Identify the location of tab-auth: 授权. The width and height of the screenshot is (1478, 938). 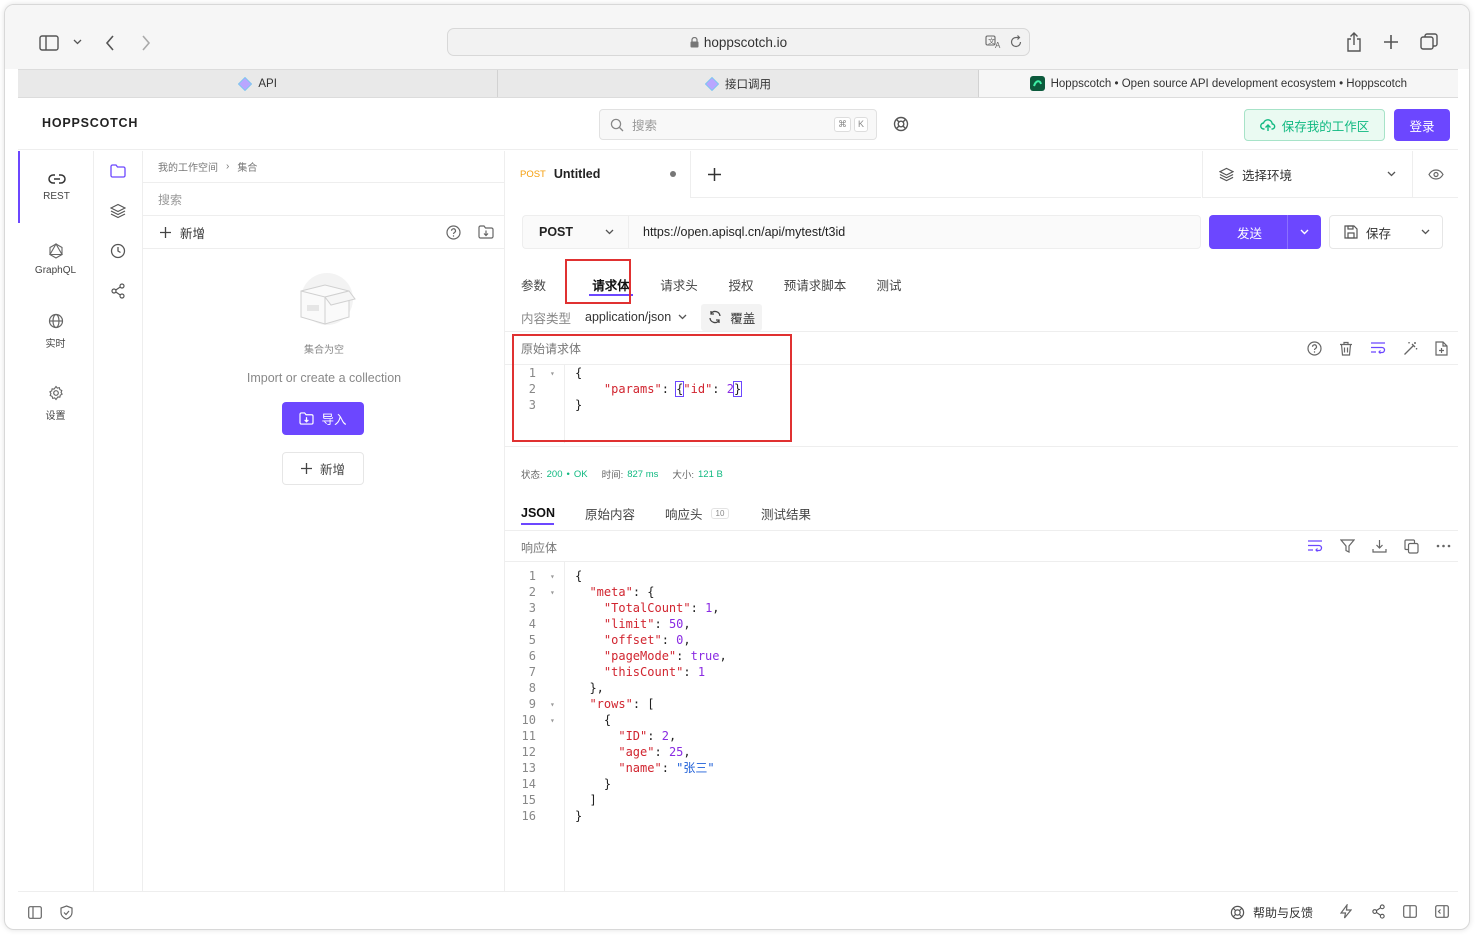
(741, 284).